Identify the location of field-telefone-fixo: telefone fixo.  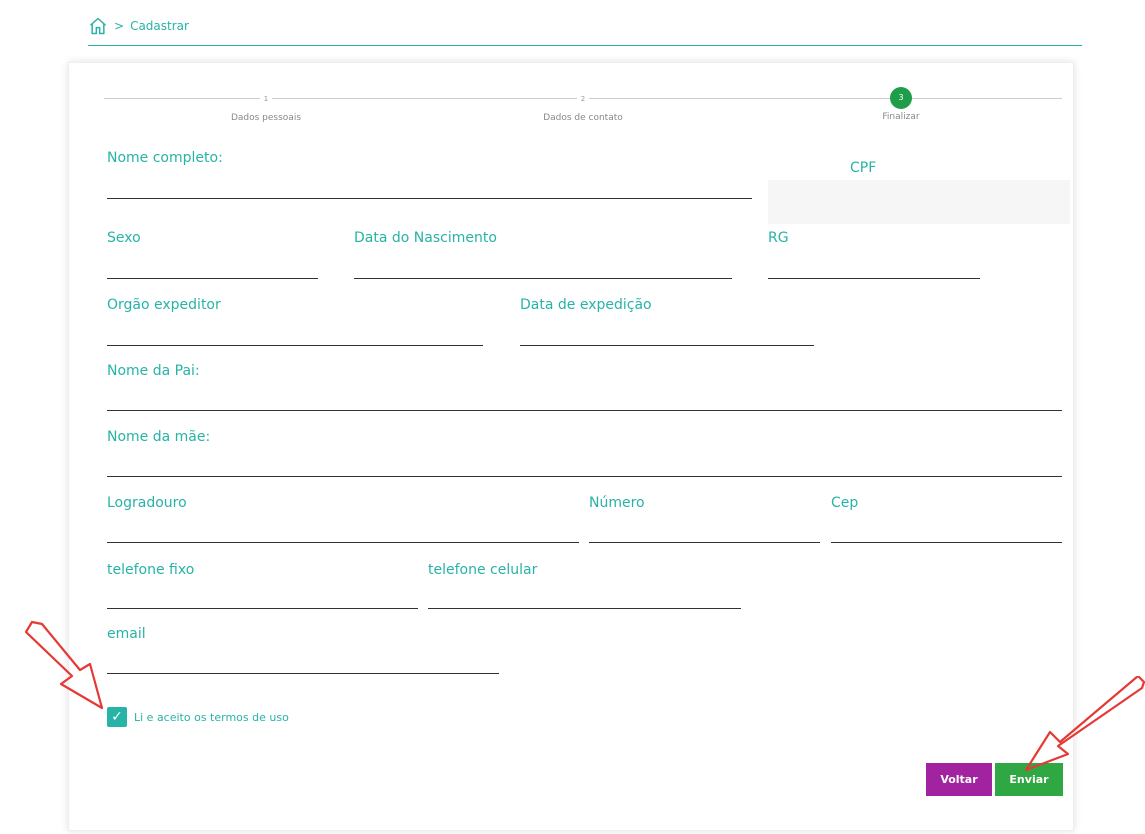
(262, 587).